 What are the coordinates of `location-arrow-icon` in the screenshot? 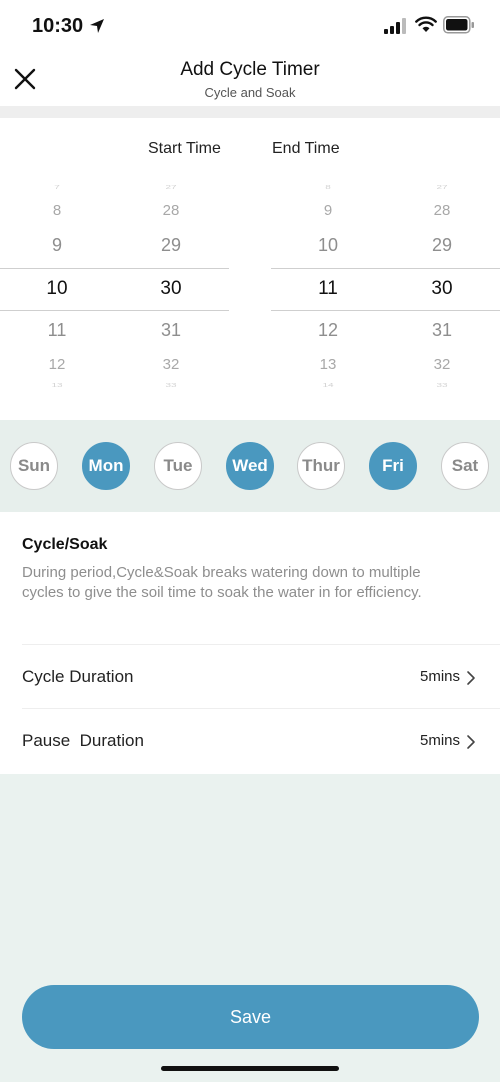 It's located at (97, 26).